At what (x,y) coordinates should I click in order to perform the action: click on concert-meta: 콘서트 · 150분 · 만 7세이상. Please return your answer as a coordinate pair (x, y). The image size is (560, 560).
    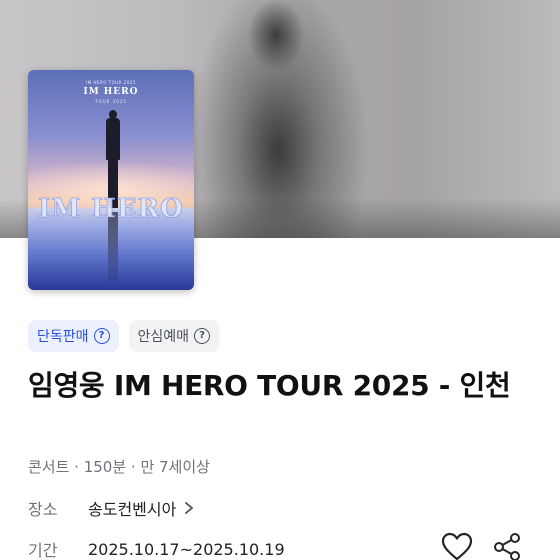
    Looking at the image, I should click on (119, 467).